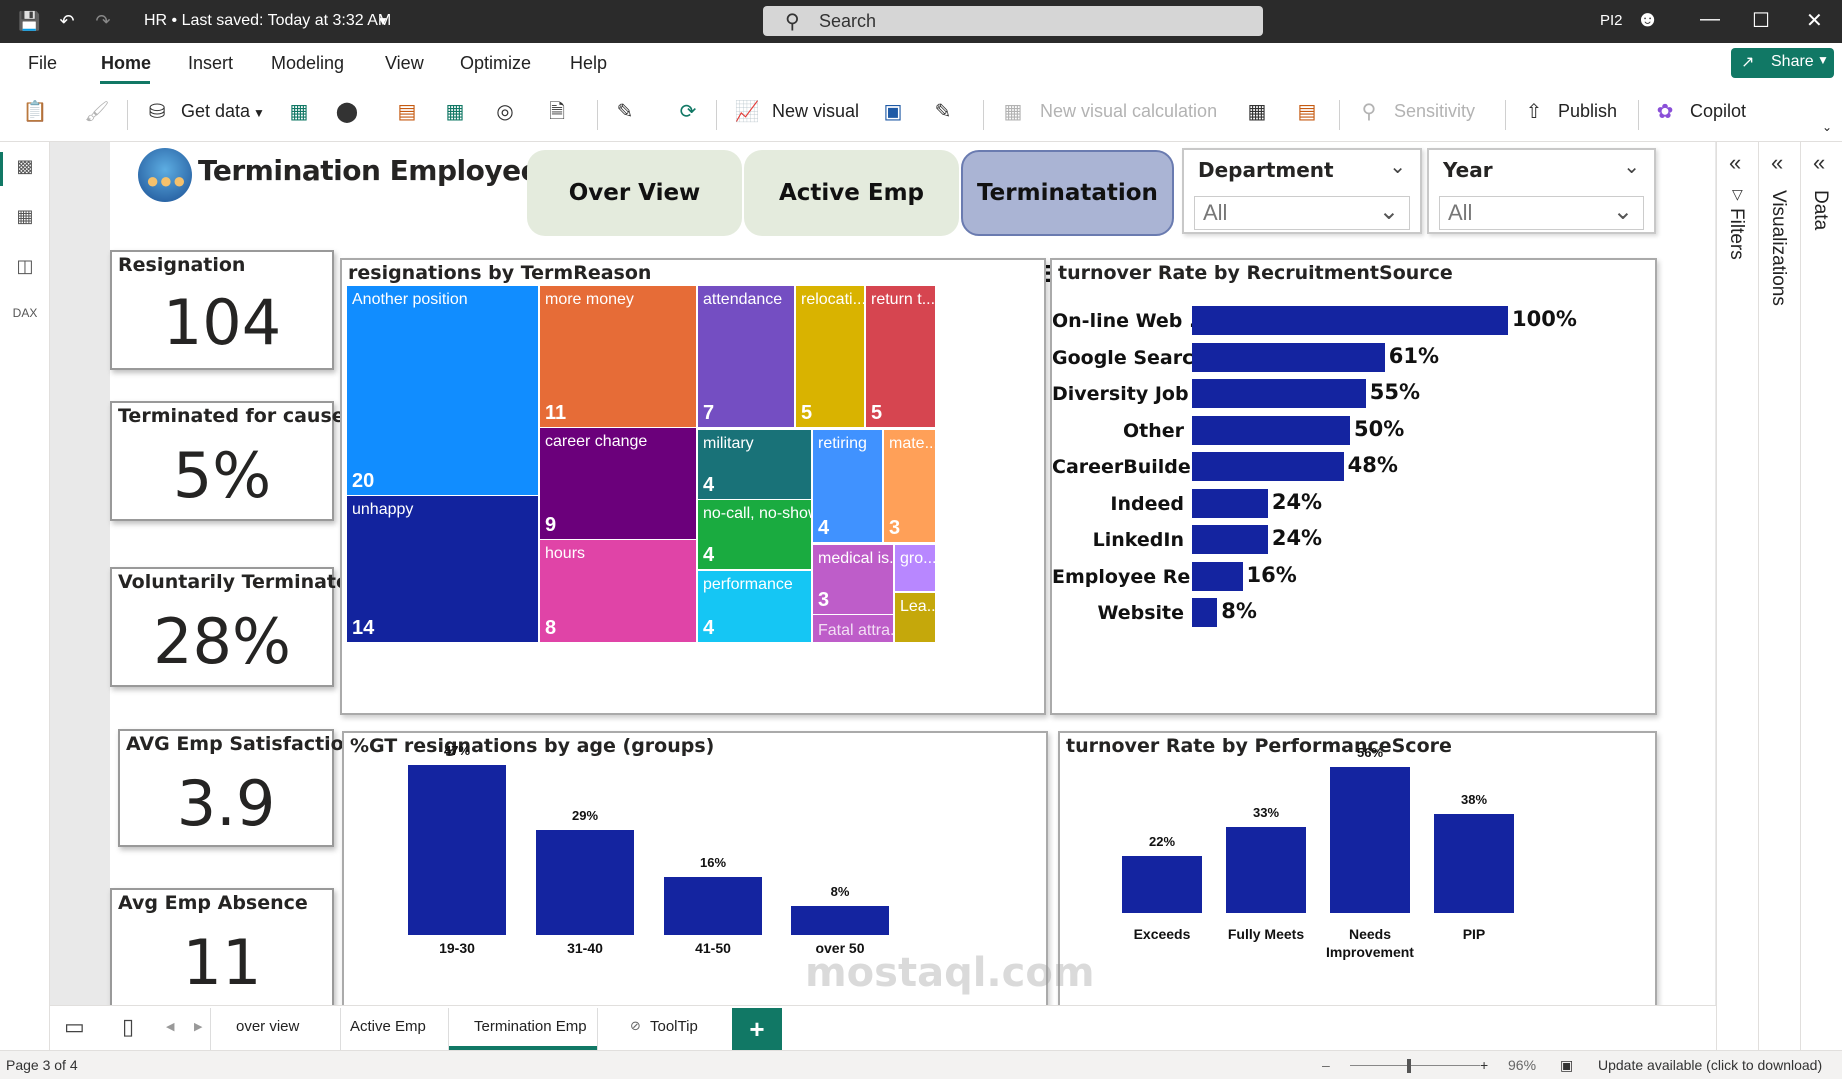 The width and height of the screenshot is (1842, 1079). What do you see at coordinates (267, 21) in the screenshot?
I see `file-title: HR • Last saved: Today at 3:32 AM` at bounding box center [267, 21].